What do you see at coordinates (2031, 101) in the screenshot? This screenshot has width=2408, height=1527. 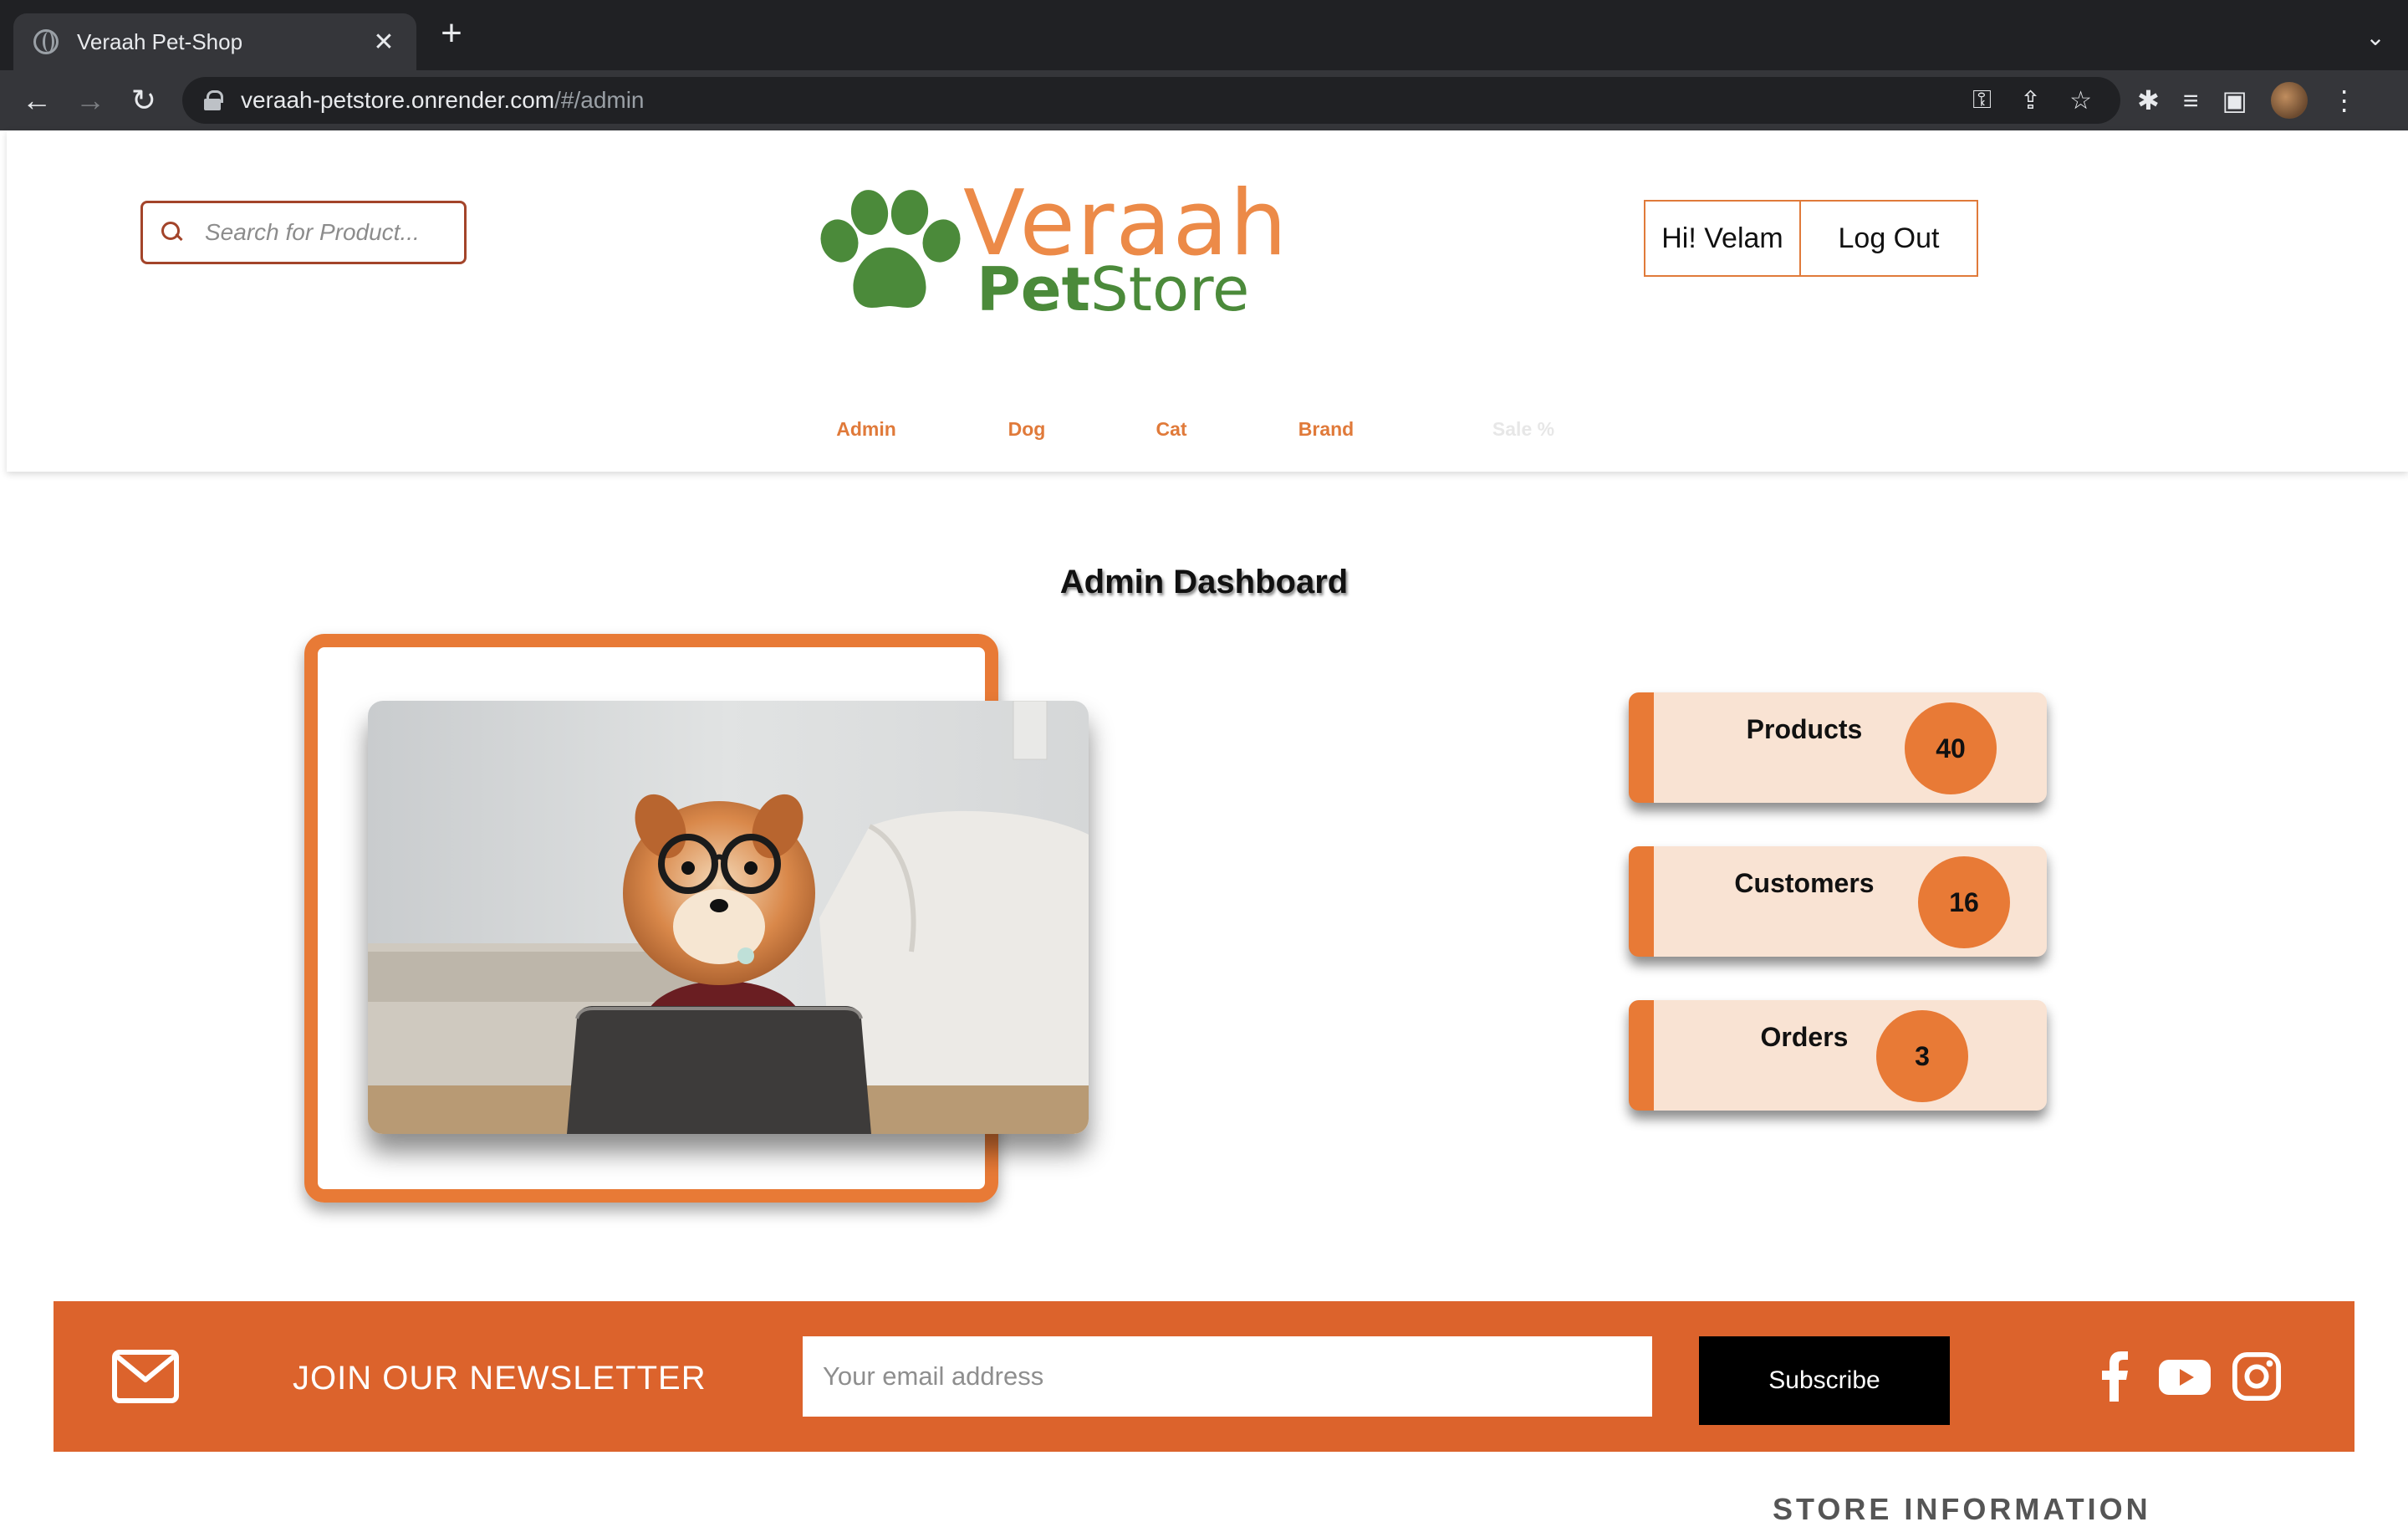 I see `share-icon: ⇪` at bounding box center [2031, 101].